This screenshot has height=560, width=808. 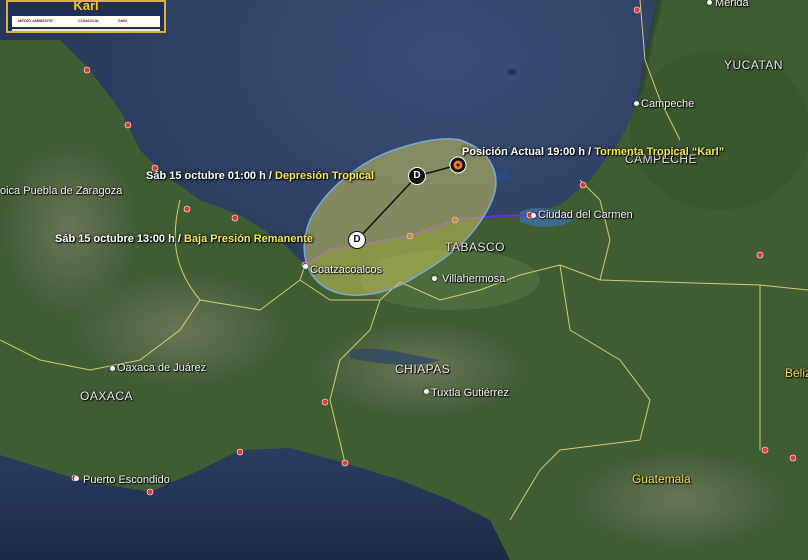 What do you see at coordinates (474, 279) in the screenshot?
I see `city-villahermosa: Villahermosa` at bounding box center [474, 279].